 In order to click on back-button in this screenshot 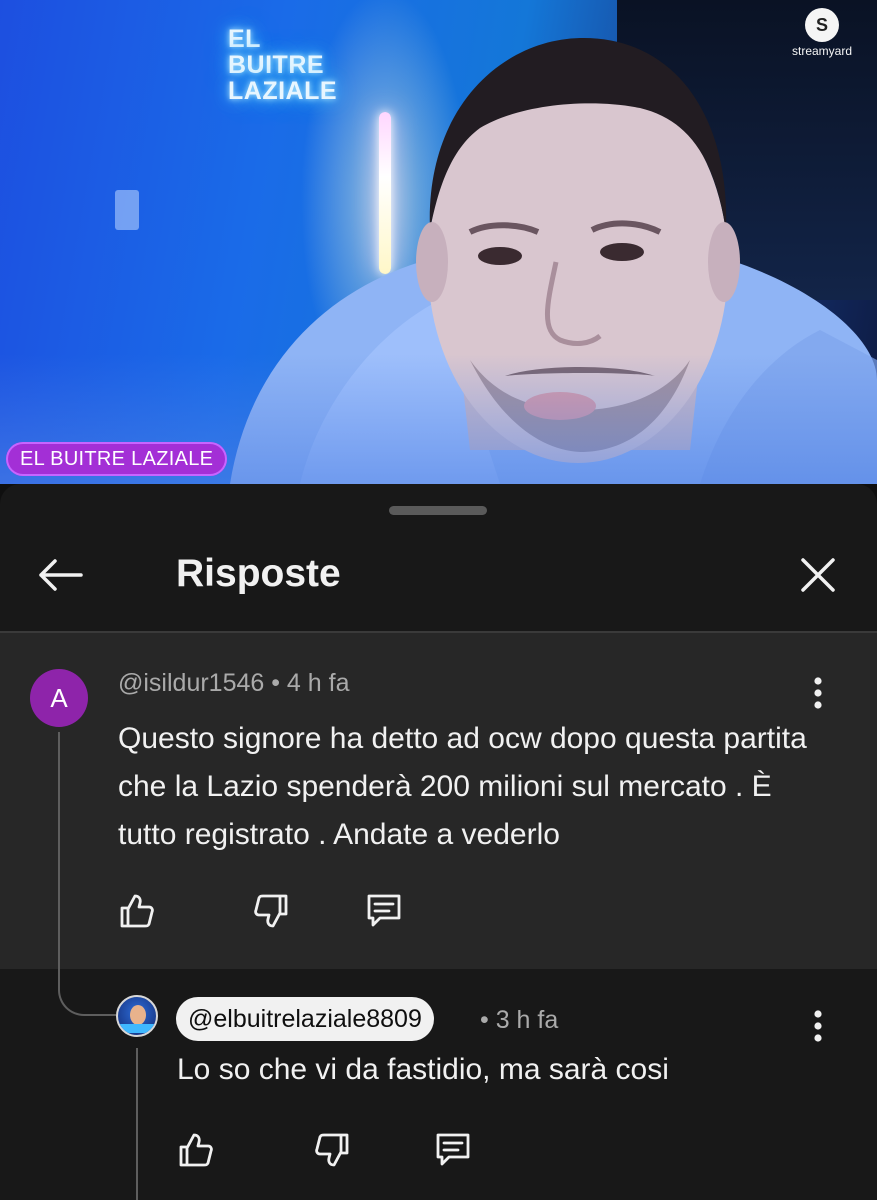, I will do `click(60, 575)`.